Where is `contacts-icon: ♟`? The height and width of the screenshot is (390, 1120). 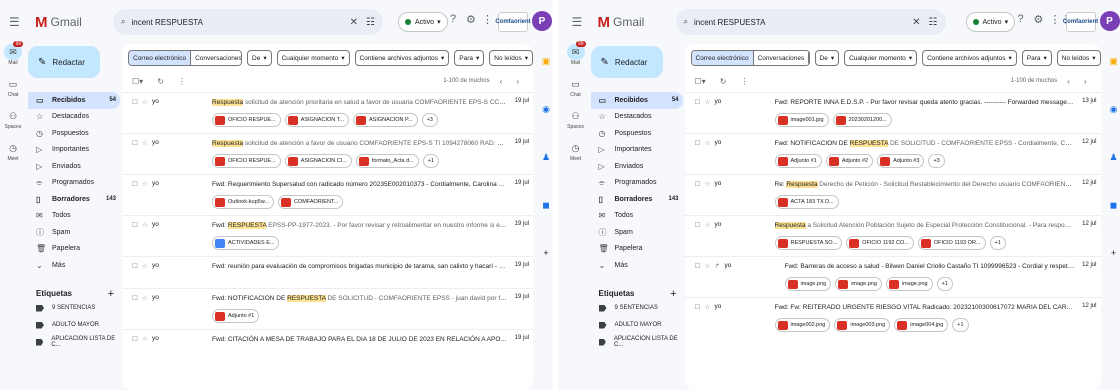 contacts-icon: ♟ is located at coordinates (546, 157).